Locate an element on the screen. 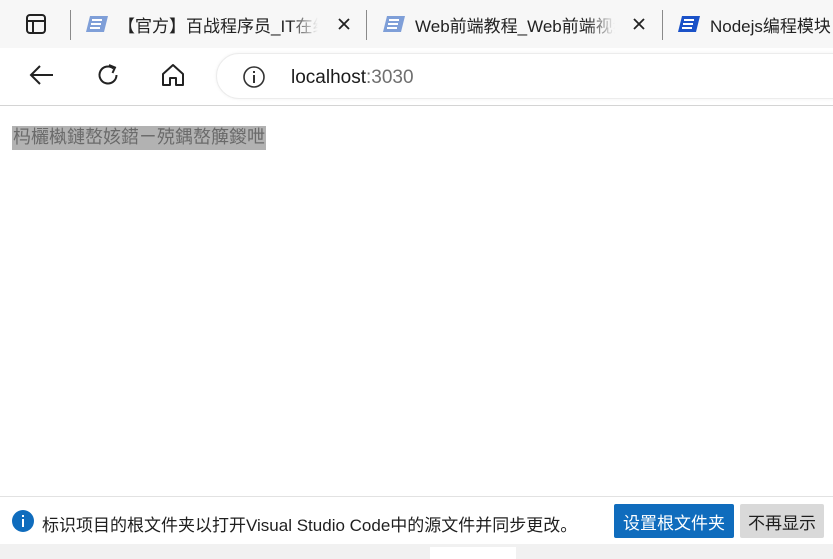  tab-strip: 【官方】百战程序员_IT在线教育 Web前端教程_Web前端视频 is located at coordinates (416, 24).